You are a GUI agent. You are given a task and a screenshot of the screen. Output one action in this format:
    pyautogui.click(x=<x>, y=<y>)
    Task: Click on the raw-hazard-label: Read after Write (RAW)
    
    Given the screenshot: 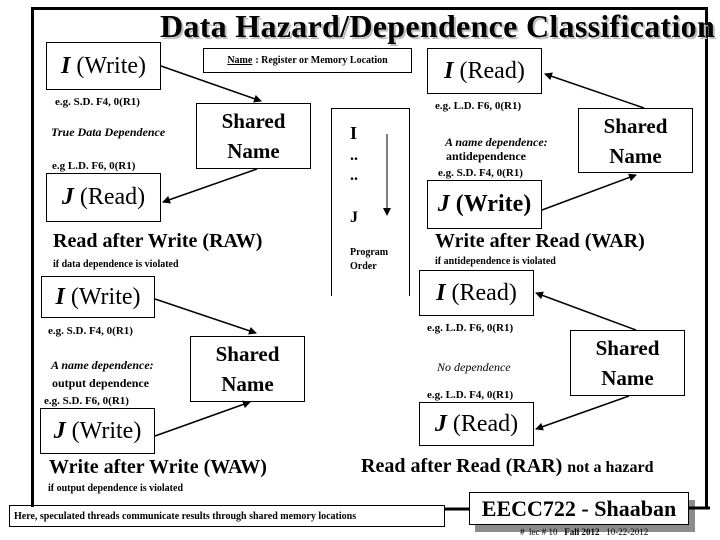 What is the action you would take?
    pyautogui.click(x=158, y=241)
    